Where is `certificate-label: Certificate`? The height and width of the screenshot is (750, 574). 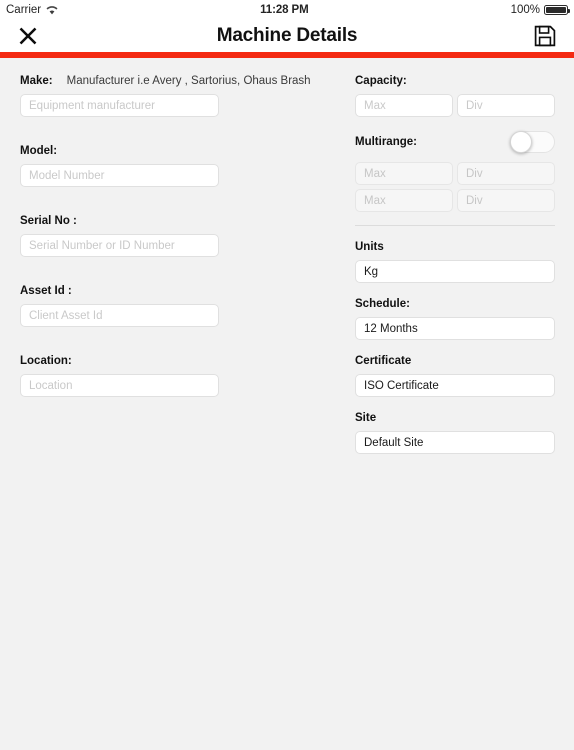 certificate-label: Certificate is located at coordinates (383, 361).